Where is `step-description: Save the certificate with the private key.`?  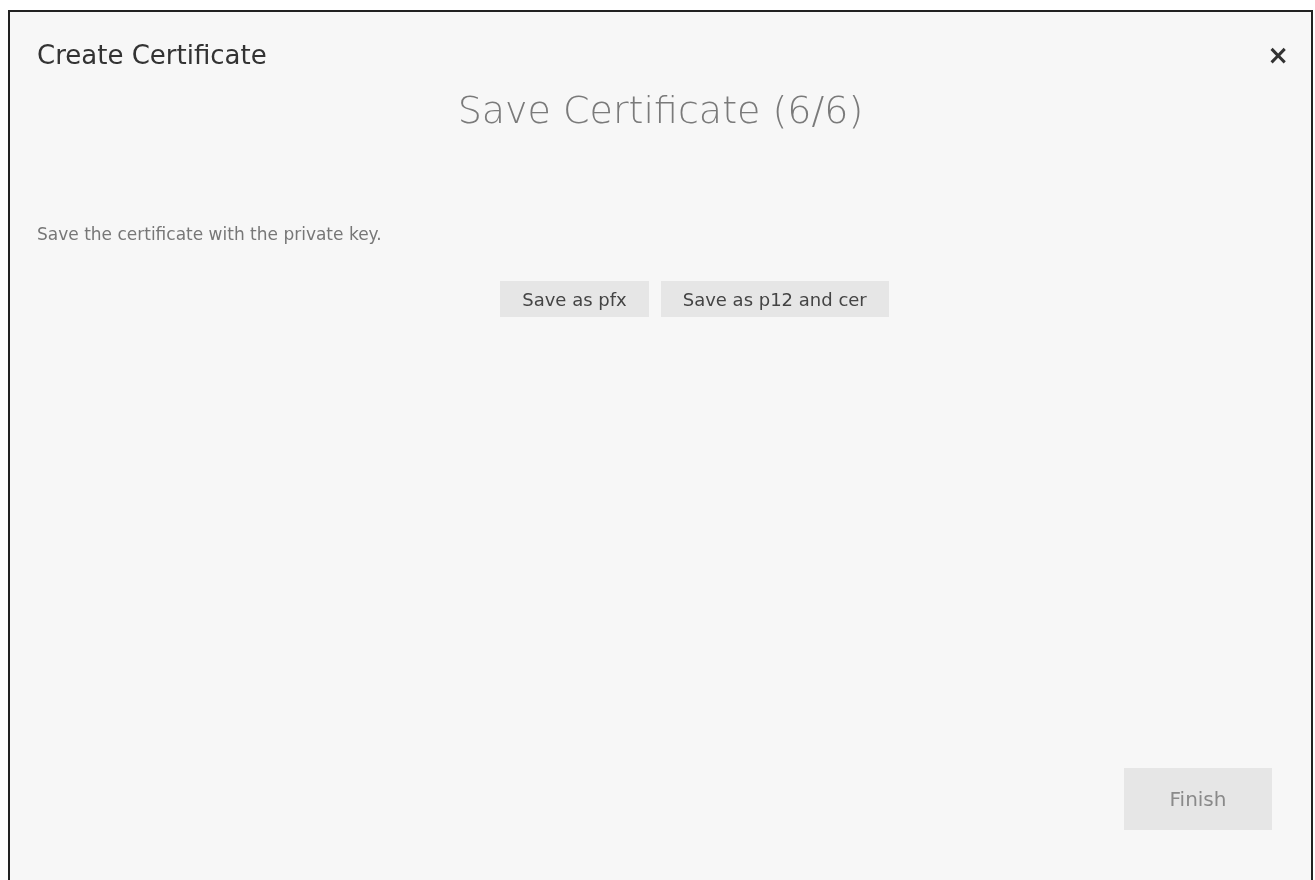
step-description: Save the certificate with the private key. is located at coordinates (210, 234).